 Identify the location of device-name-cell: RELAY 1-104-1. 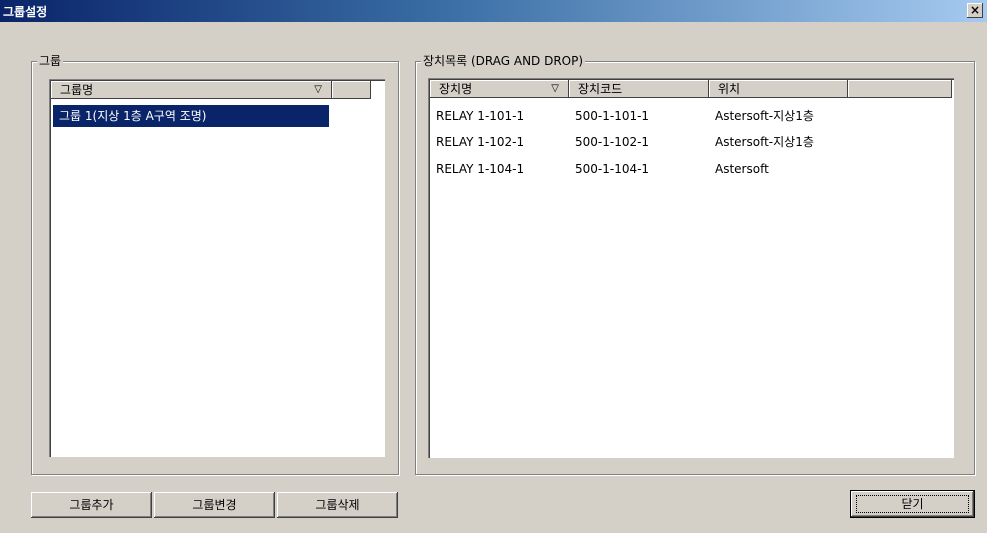
(480, 169).